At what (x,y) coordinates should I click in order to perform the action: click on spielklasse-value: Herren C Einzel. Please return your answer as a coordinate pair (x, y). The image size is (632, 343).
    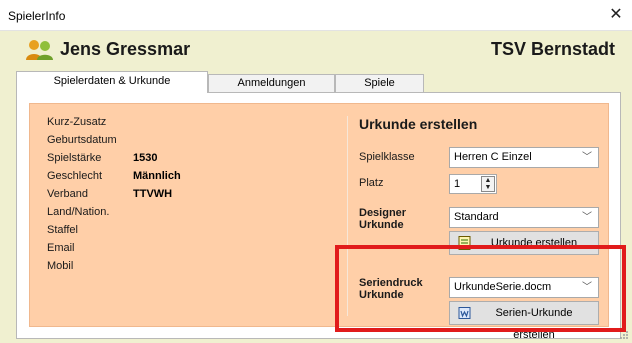
    Looking at the image, I should click on (493, 157).